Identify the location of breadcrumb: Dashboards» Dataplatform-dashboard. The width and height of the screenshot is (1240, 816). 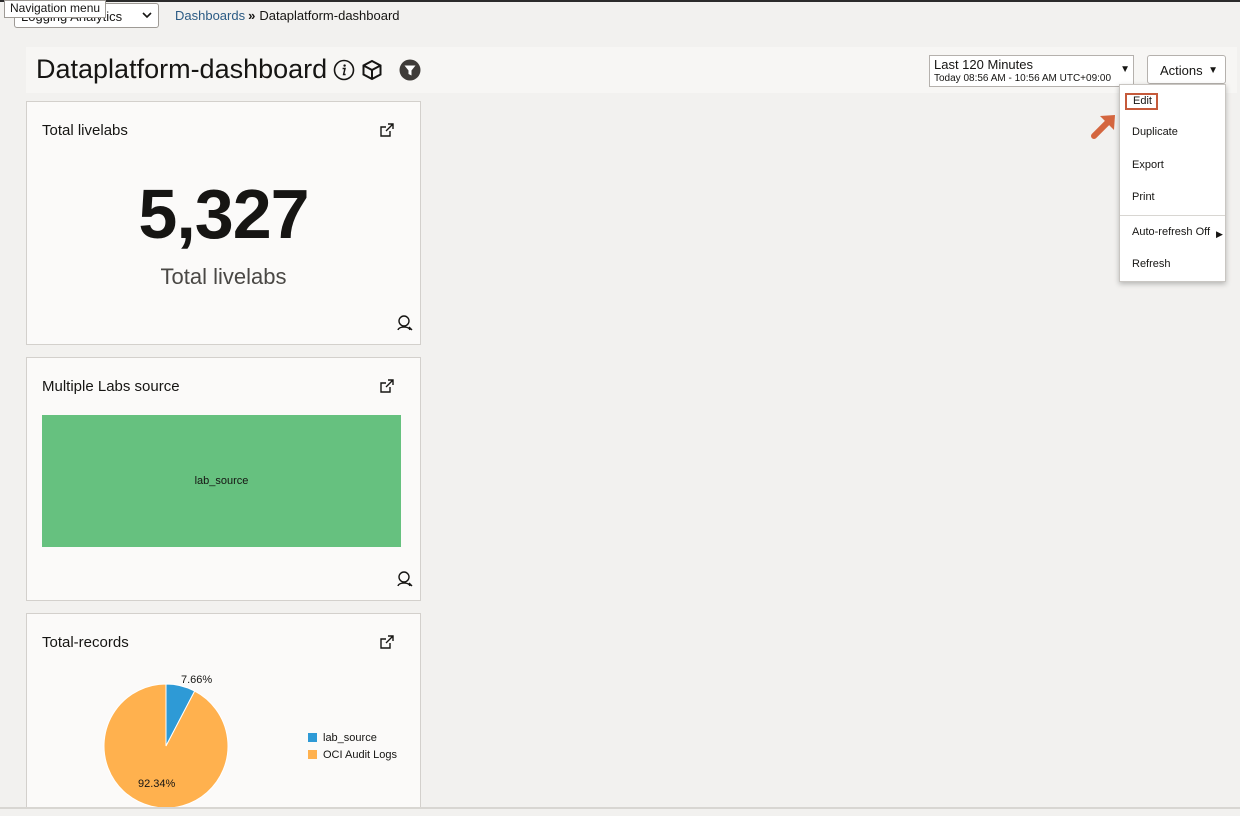
(287, 15).